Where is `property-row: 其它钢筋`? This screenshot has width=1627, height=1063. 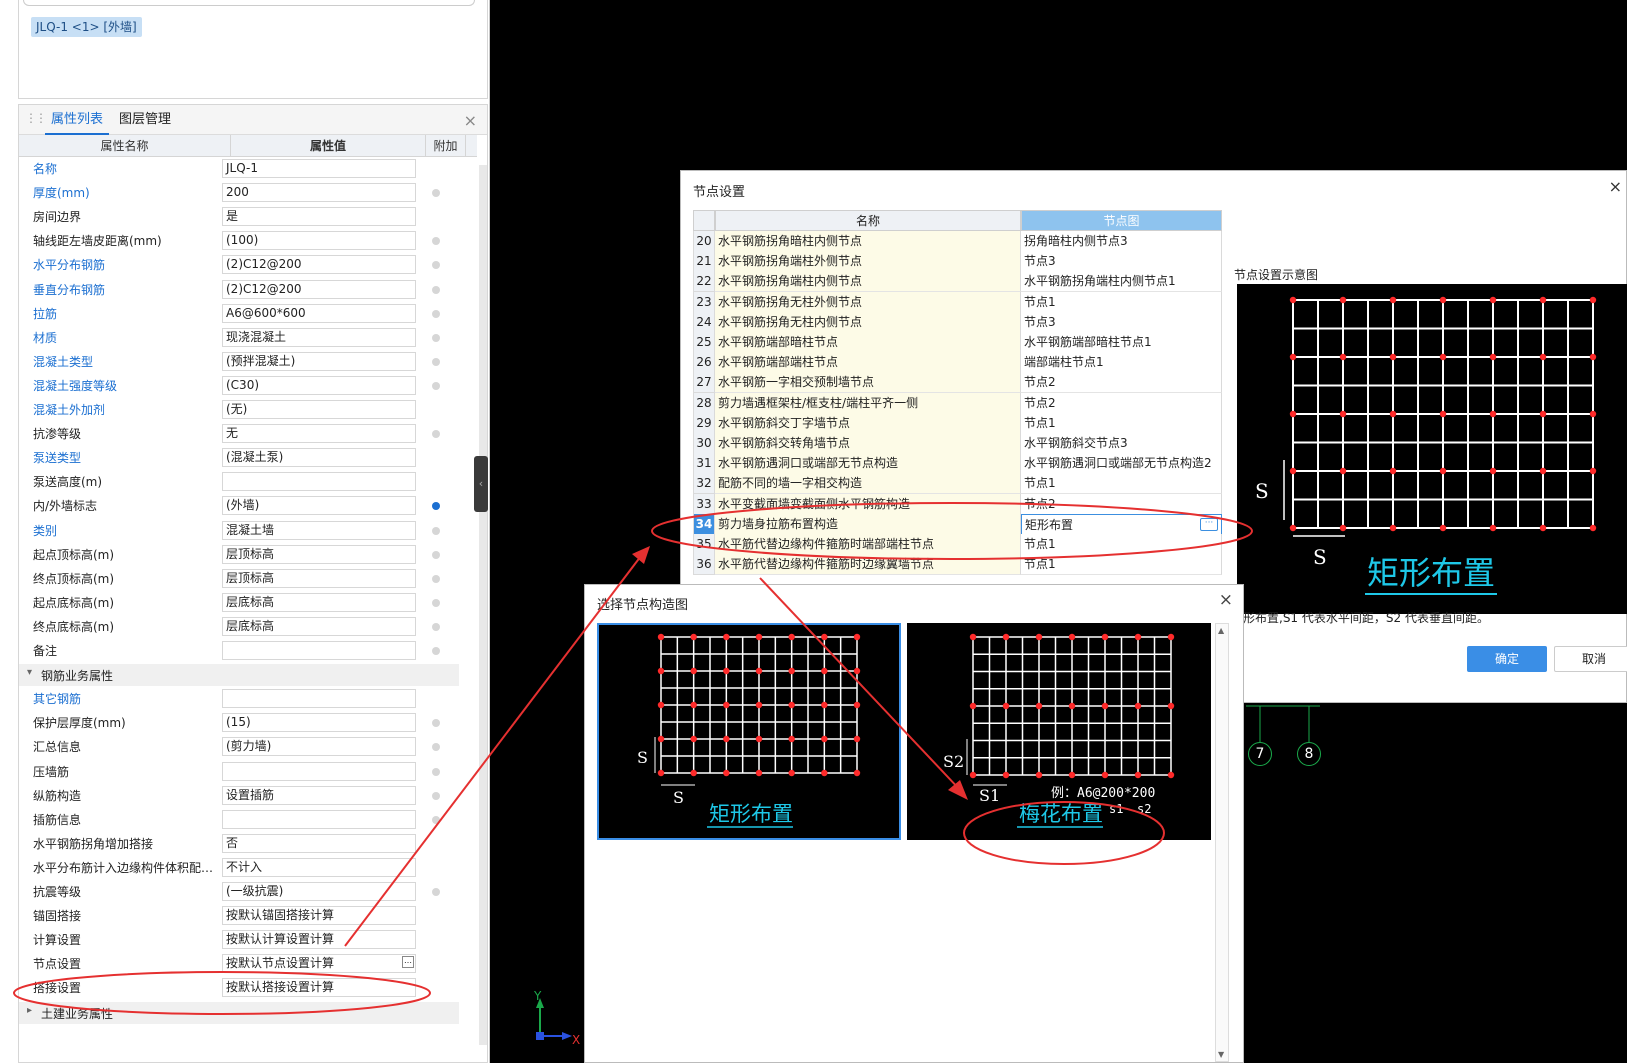
property-row: 其它钢筋 is located at coordinates (248, 699).